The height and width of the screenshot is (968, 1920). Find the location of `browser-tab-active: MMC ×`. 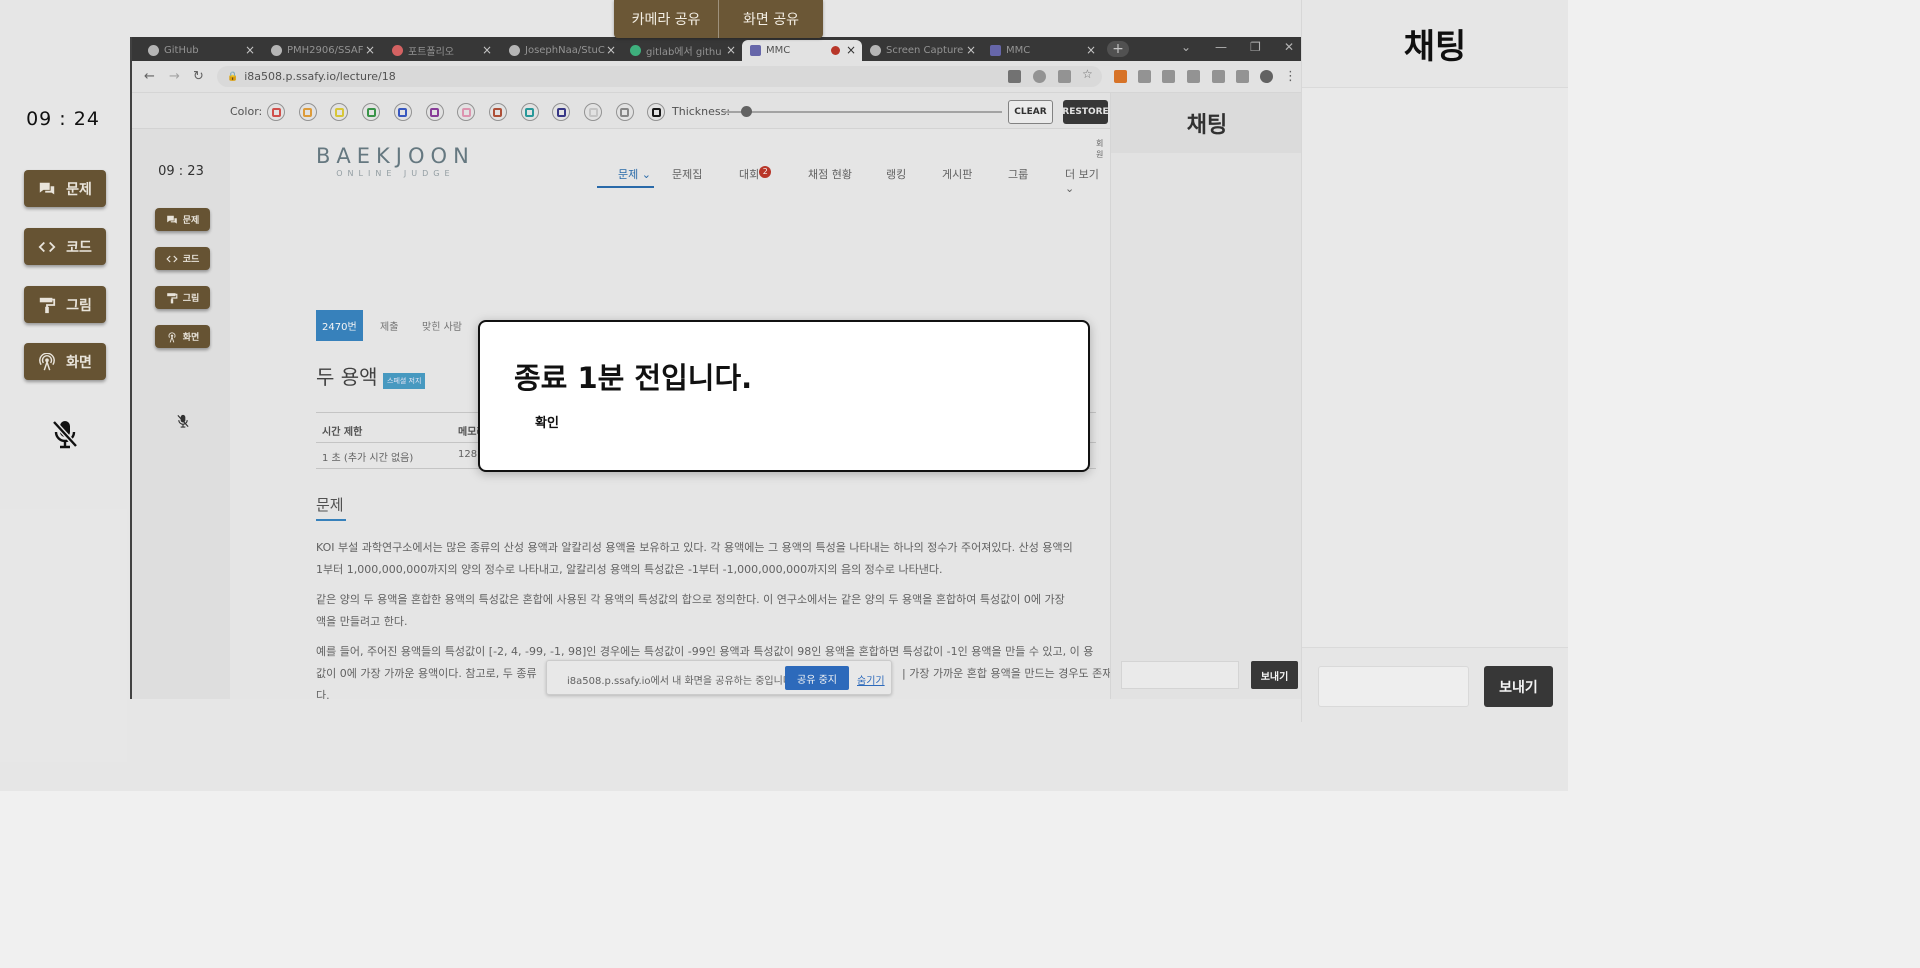

browser-tab-active: MMC × is located at coordinates (802, 50).